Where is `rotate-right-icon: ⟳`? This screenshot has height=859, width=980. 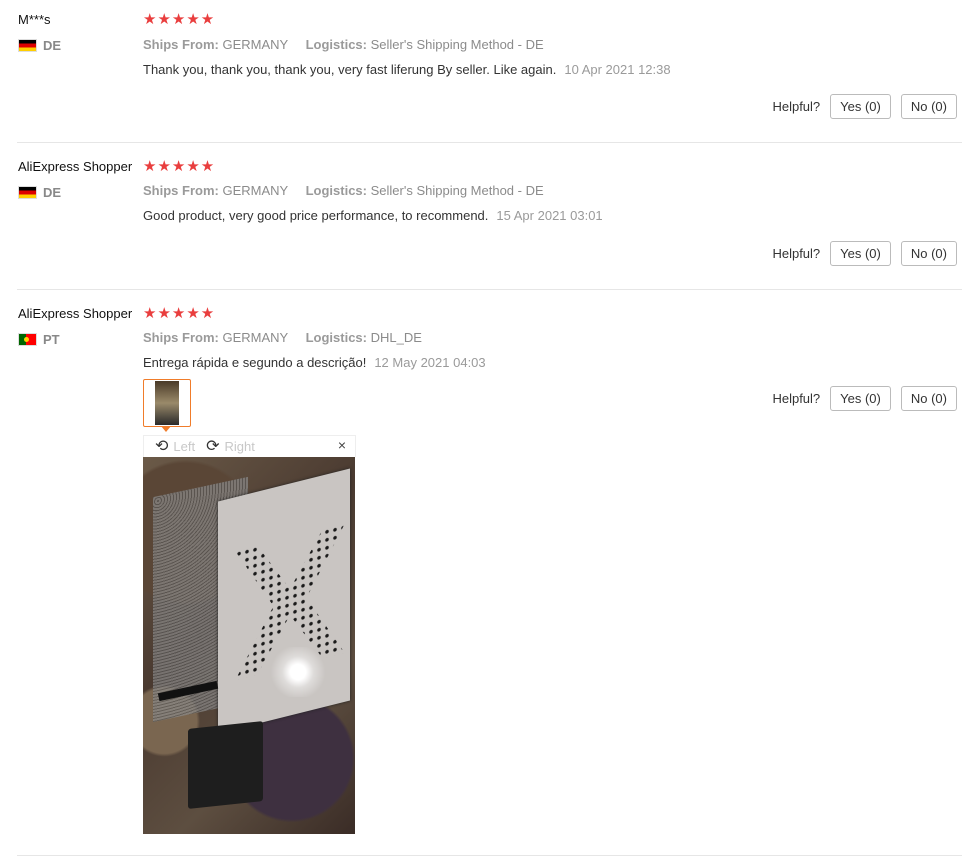
rotate-right-icon: ⟳ is located at coordinates (213, 446).